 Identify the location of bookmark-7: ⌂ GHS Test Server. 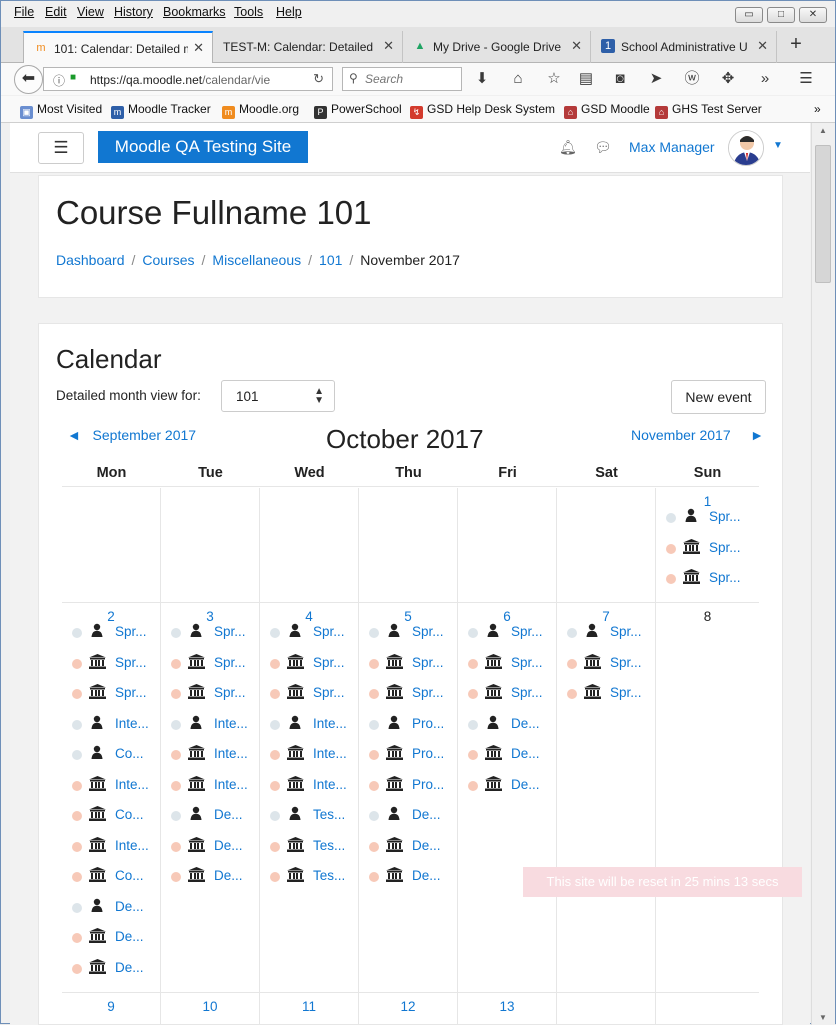
(708, 110).